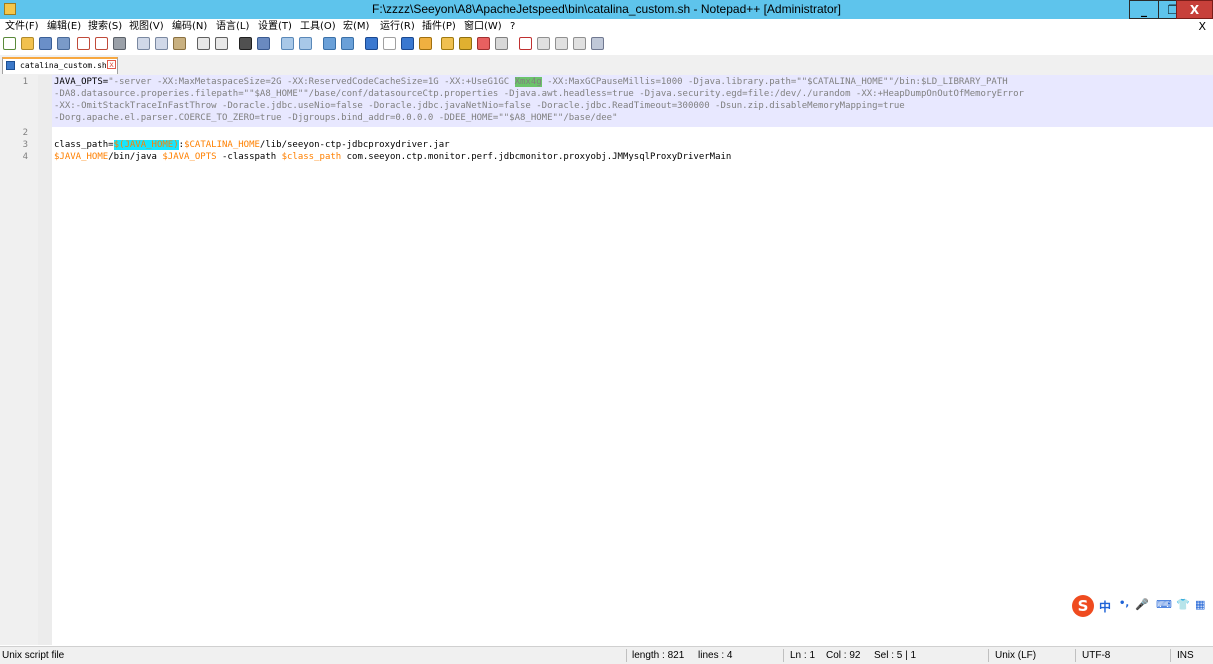  I want to click on new-file-icon, so click(9, 43).